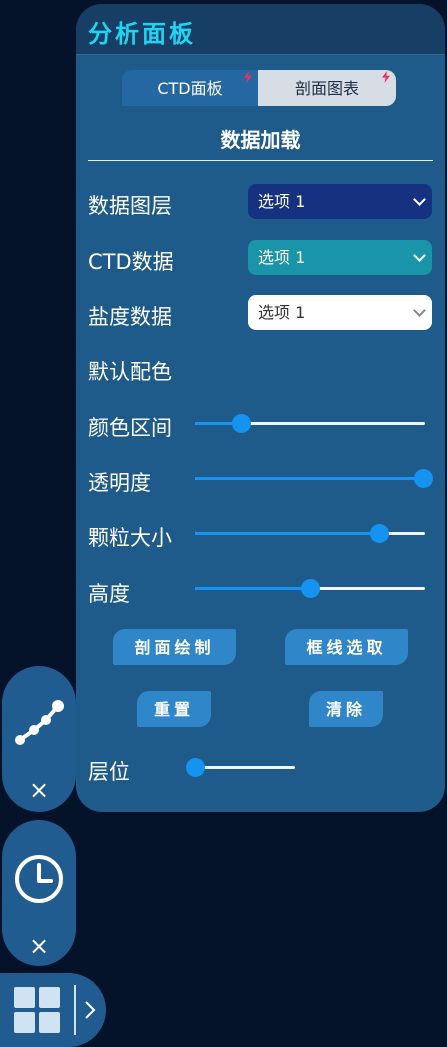 This screenshot has width=447, height=1047. What do you see at coordinates (142, 34) in the screenshot?
I see `panel-title: 分析面板` at bounding box center [142, 34].